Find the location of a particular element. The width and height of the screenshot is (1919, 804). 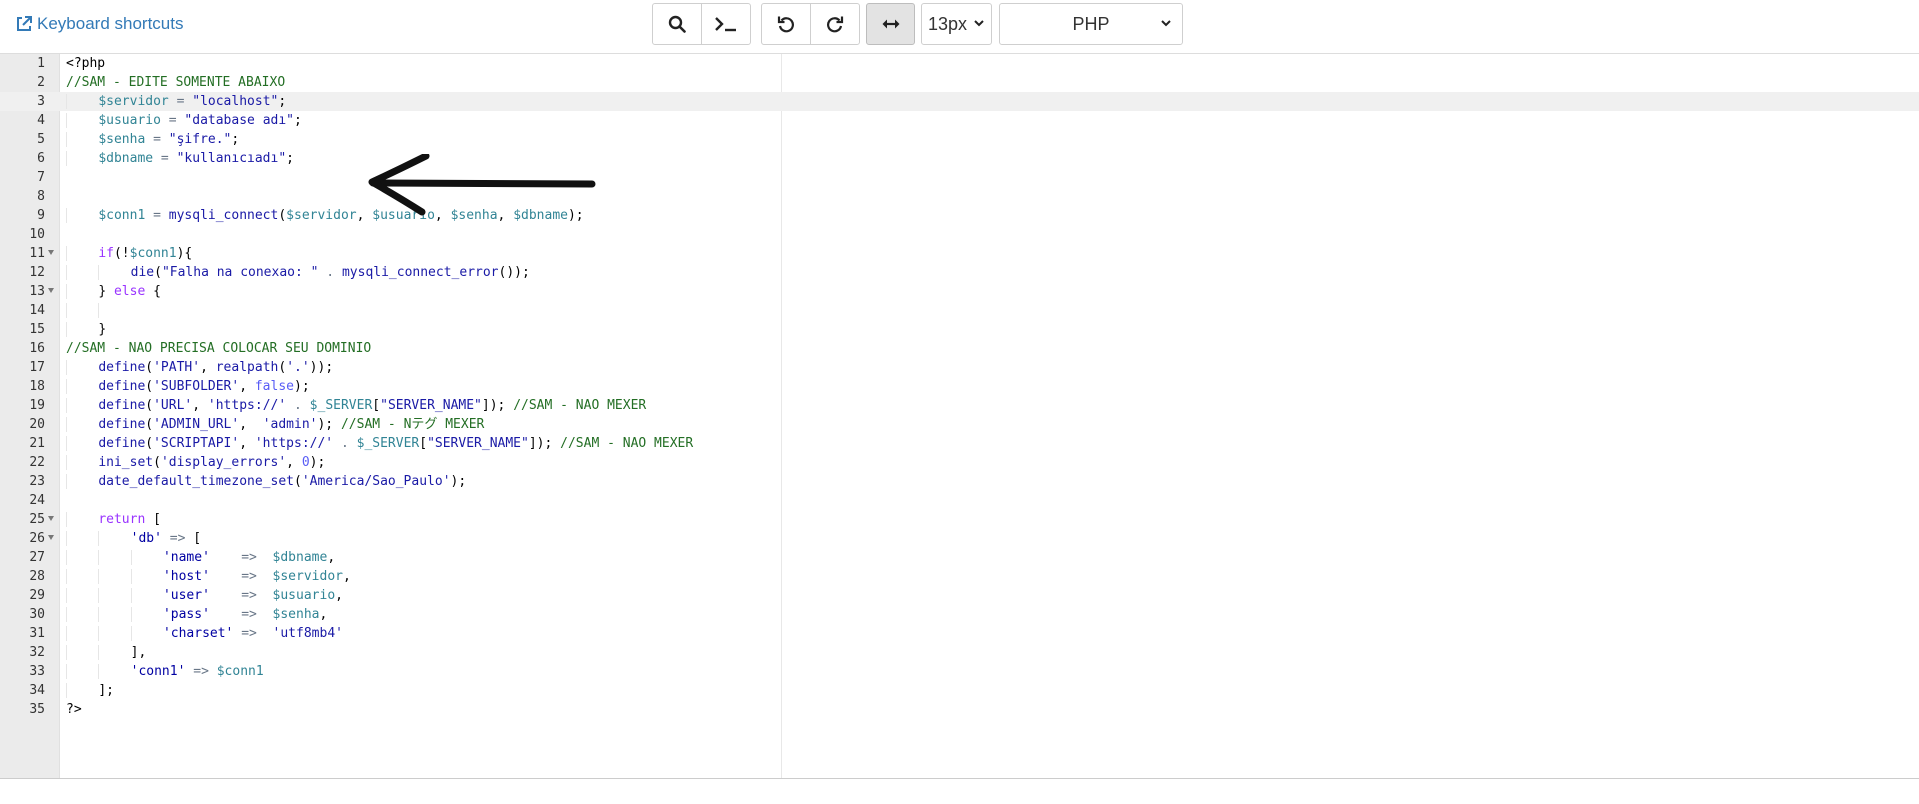

line-number: 7 is located at coordinates (41, 177).